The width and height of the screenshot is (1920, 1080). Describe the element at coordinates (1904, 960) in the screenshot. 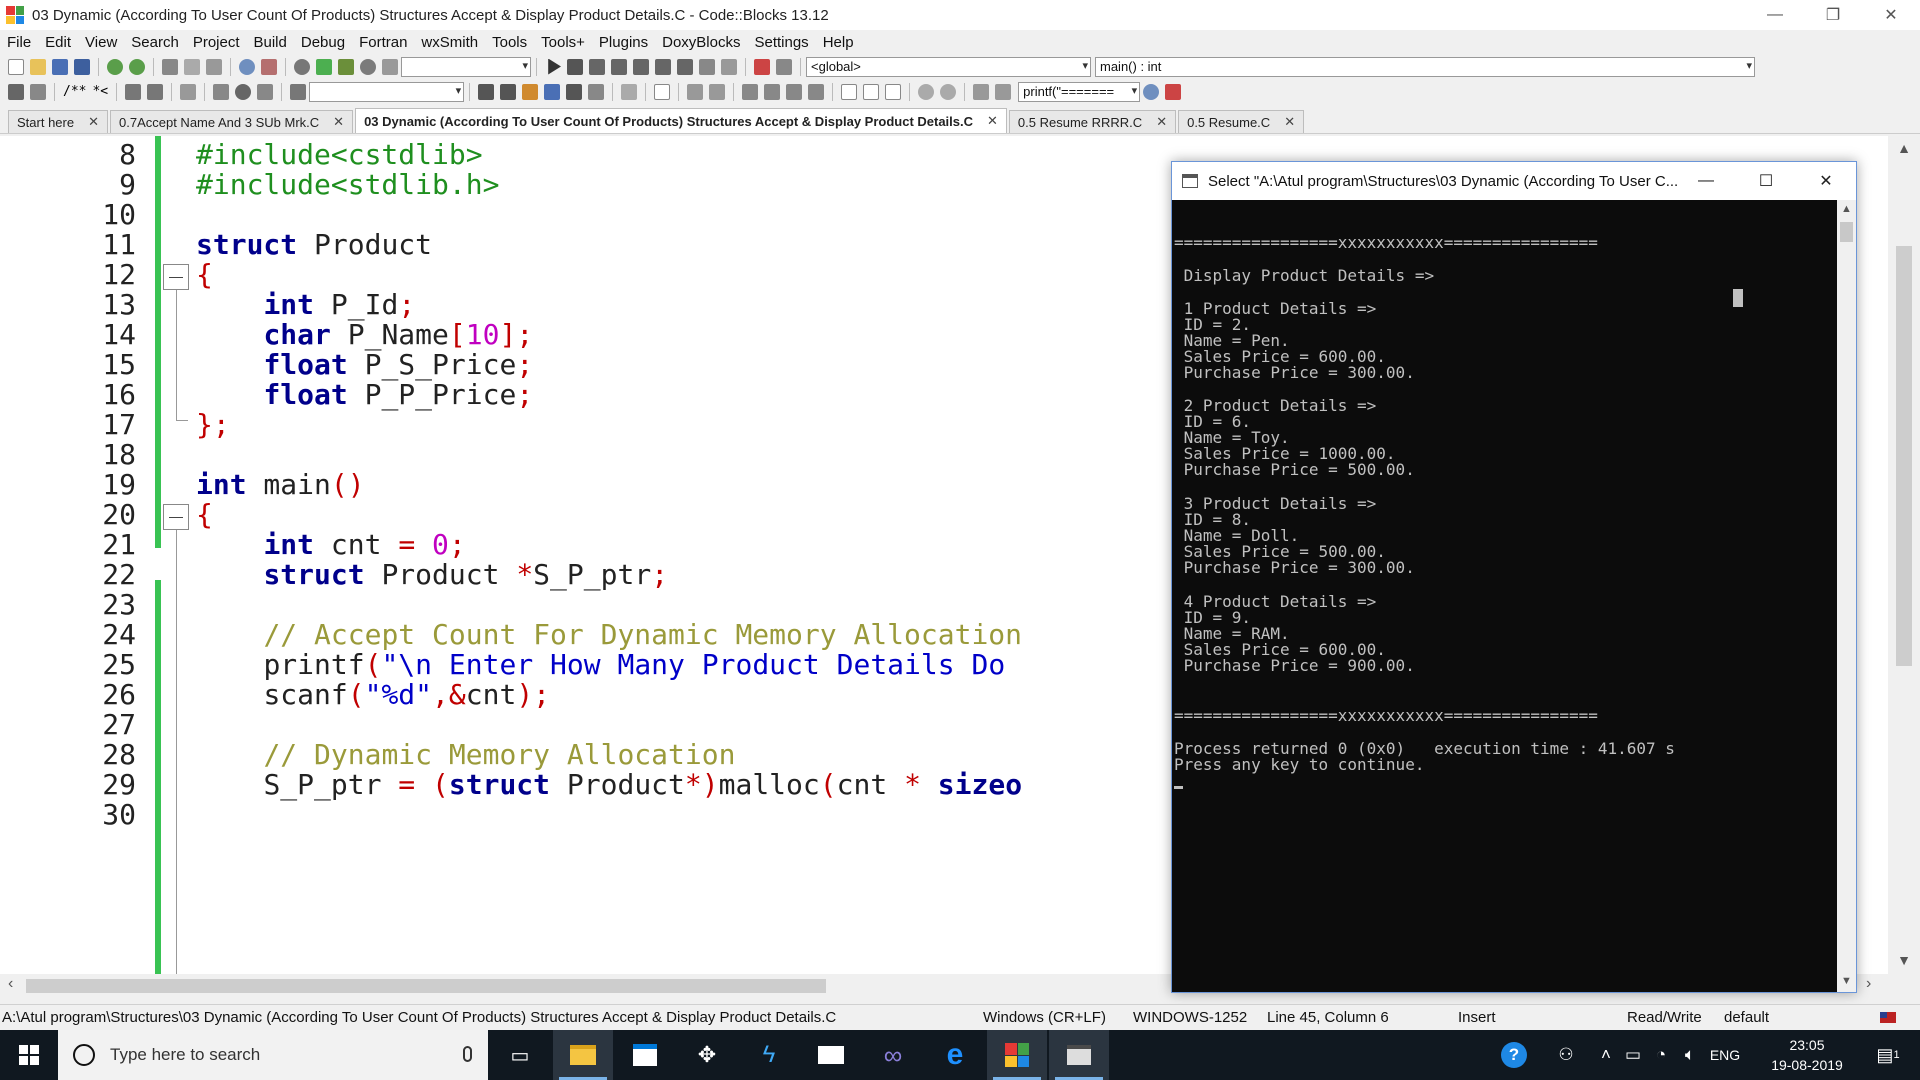

I see `scroll-down-icon: ▼` at that location.